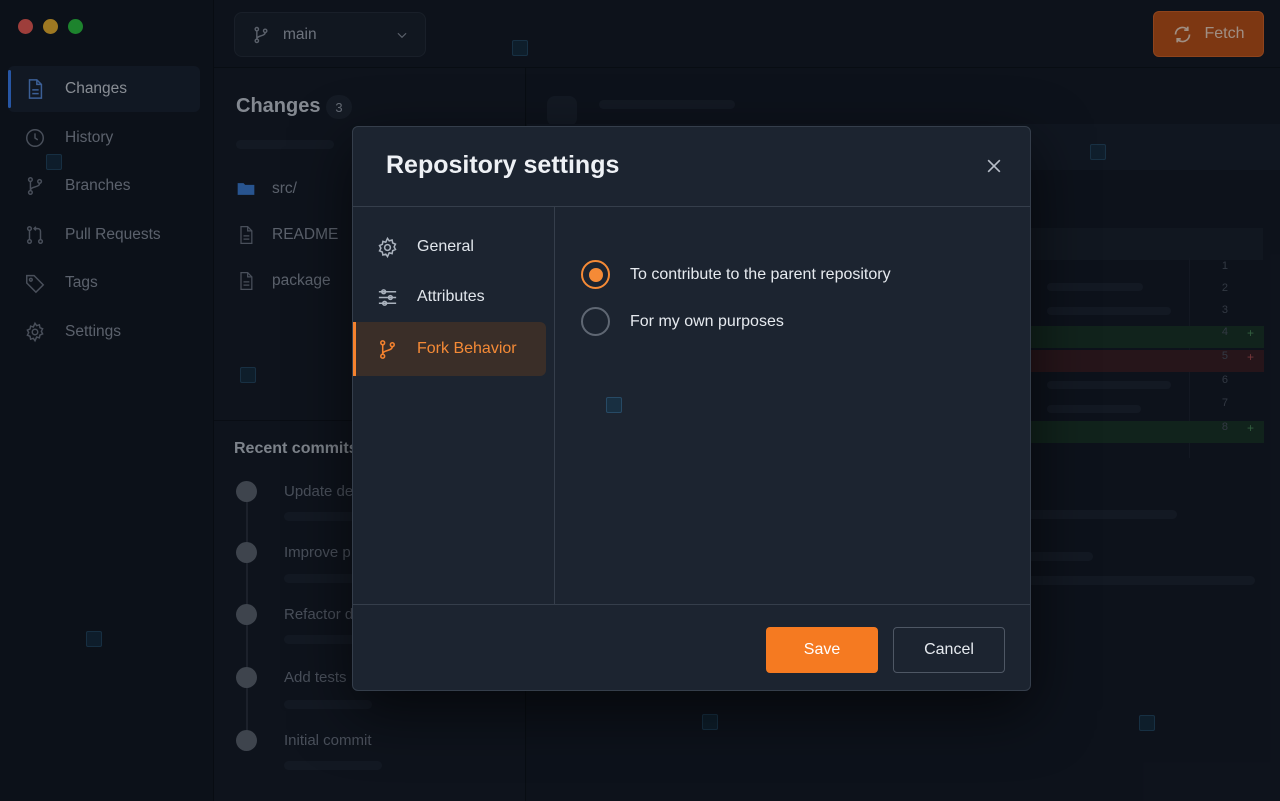 The width and height of the screenshot is (1280, 801). I want to click on settings-nav: General Attributes Fork Behavior, so click(454, 406).